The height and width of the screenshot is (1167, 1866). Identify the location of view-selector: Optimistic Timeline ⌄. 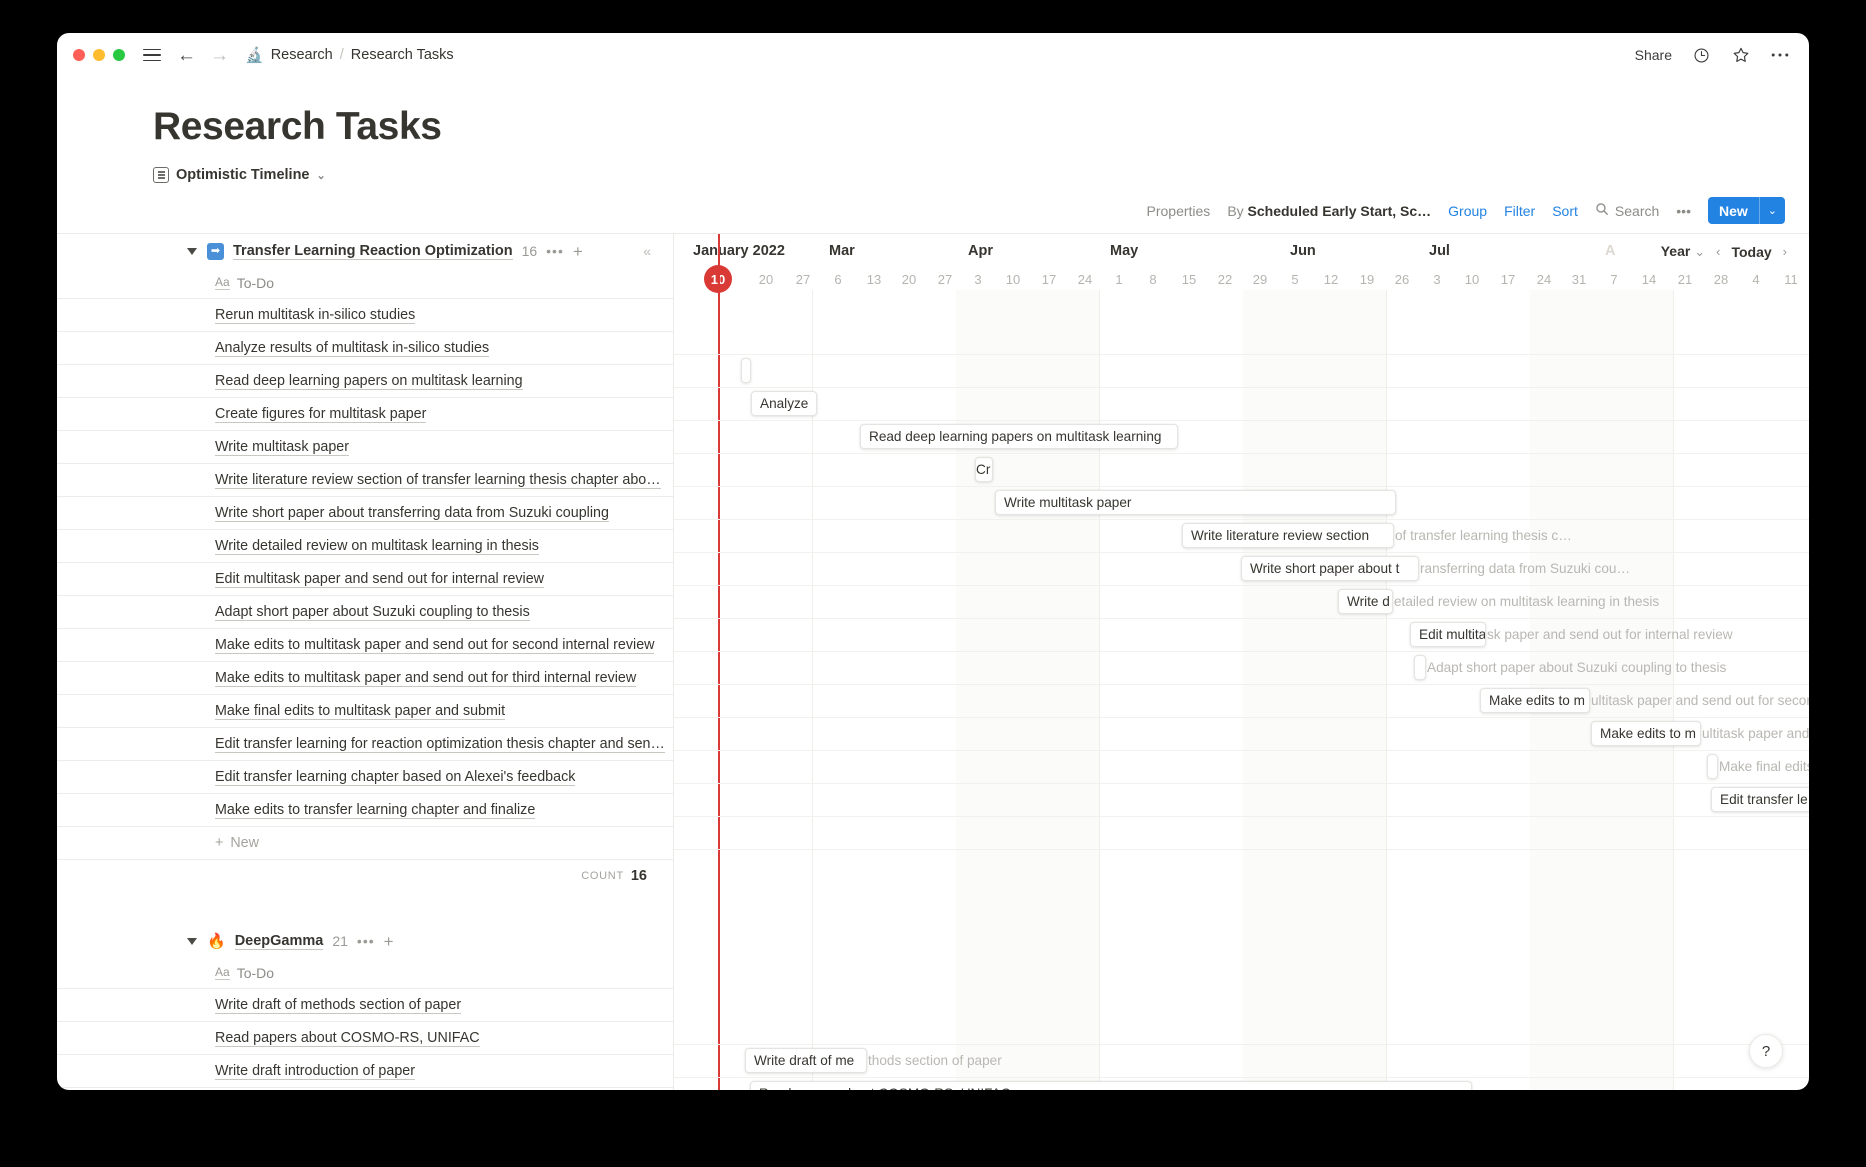
(981, 175).